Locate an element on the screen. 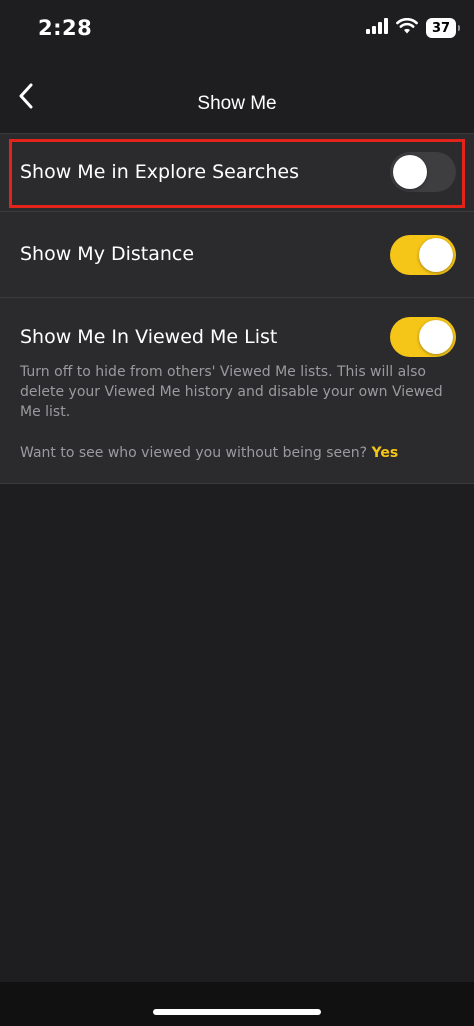 This screenshot has height=1026, width=474. page-title: Show Me is located at coordinates (237, 103).